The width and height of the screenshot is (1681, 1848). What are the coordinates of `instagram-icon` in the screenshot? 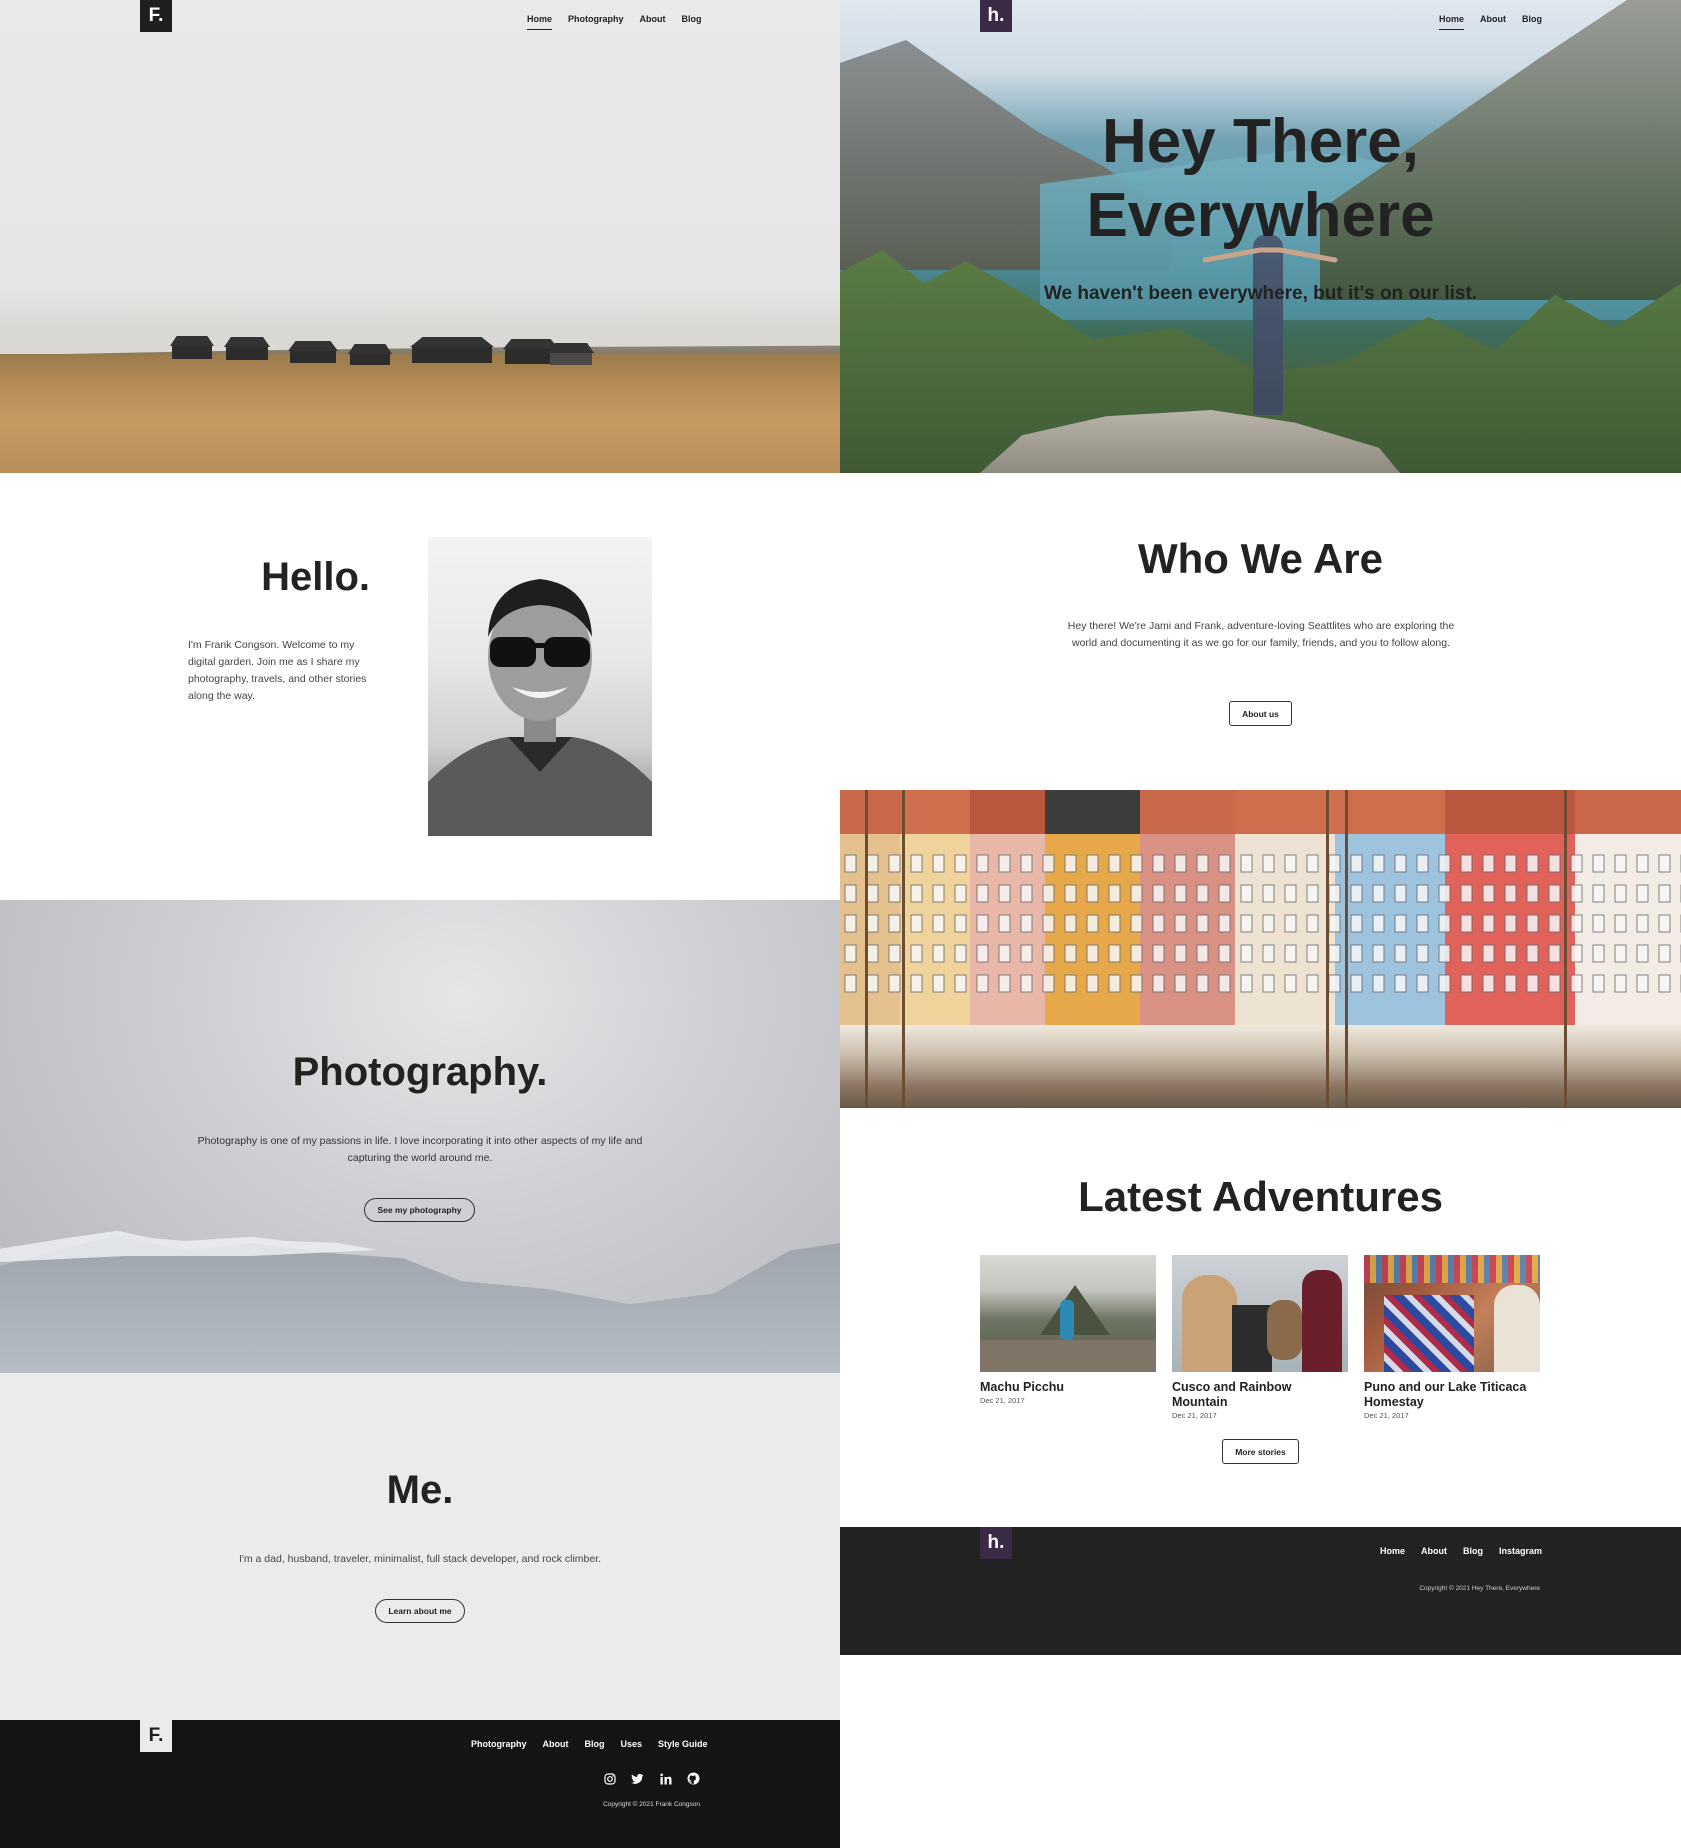 It's located at (609, 1778).